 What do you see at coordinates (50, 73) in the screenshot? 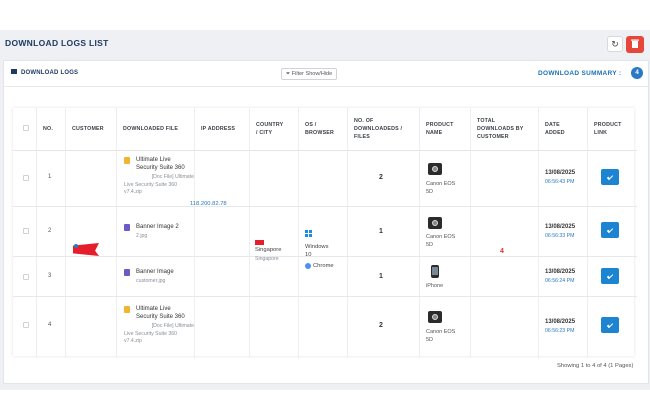
I see `card-title-text: DOWNLOAD LOGS` at bounding box center [50, 73].